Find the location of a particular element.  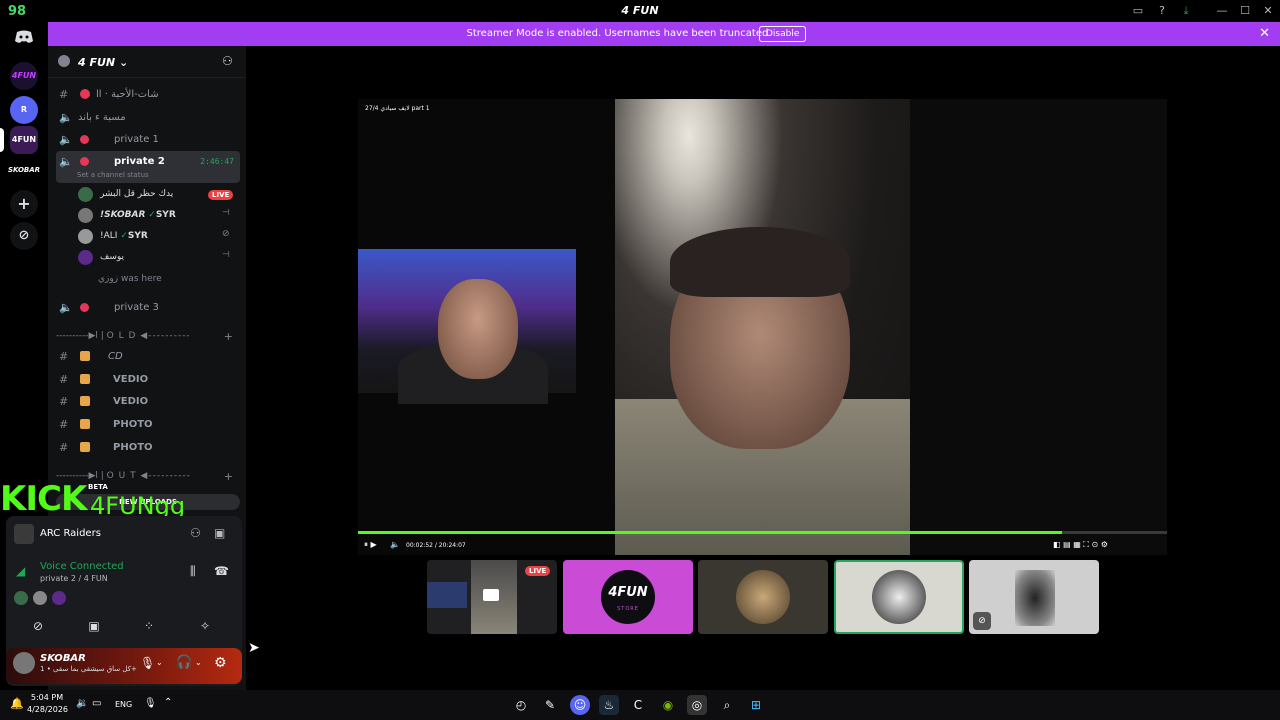

category-label: ----------▶ا | O L D ◀---------- is located at coordinates (123, 336).